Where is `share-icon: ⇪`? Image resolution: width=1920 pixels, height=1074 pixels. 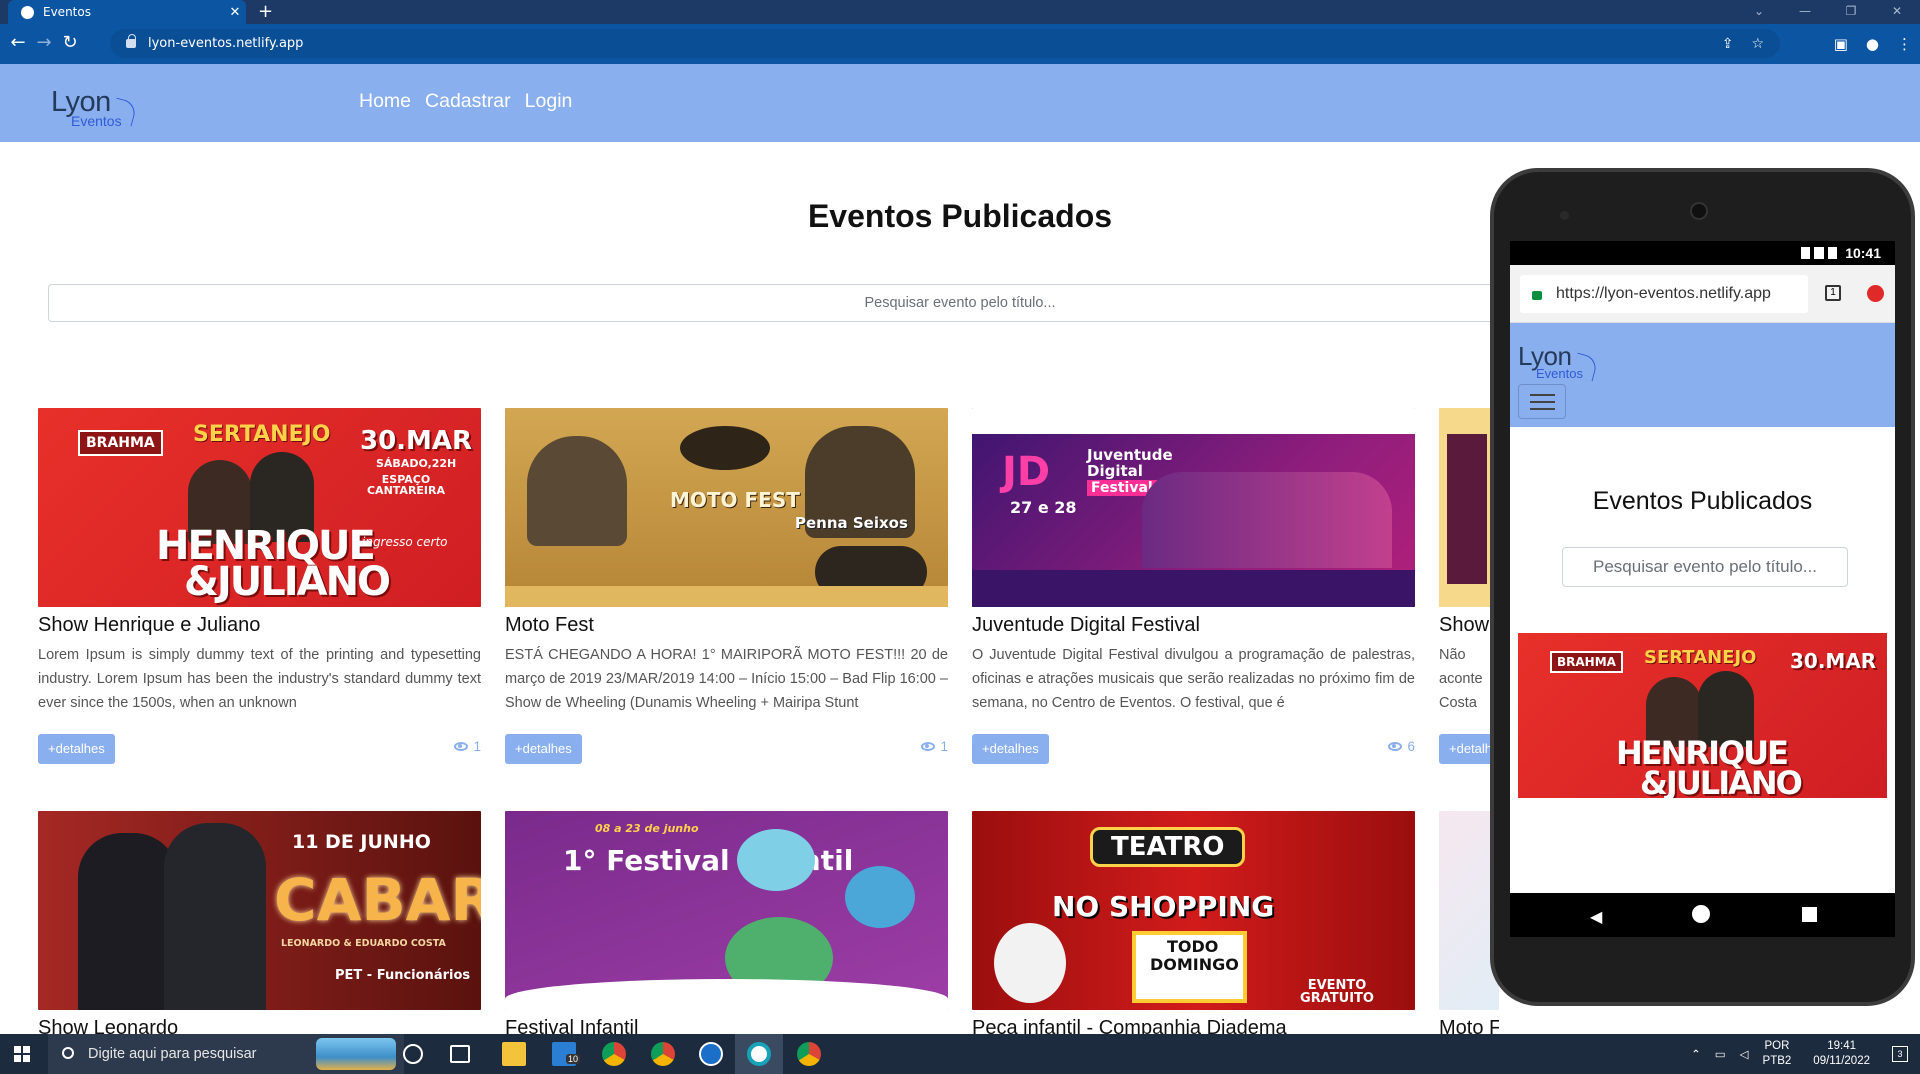 share-icon: ⇪ is located at coordinates (1728, 44).